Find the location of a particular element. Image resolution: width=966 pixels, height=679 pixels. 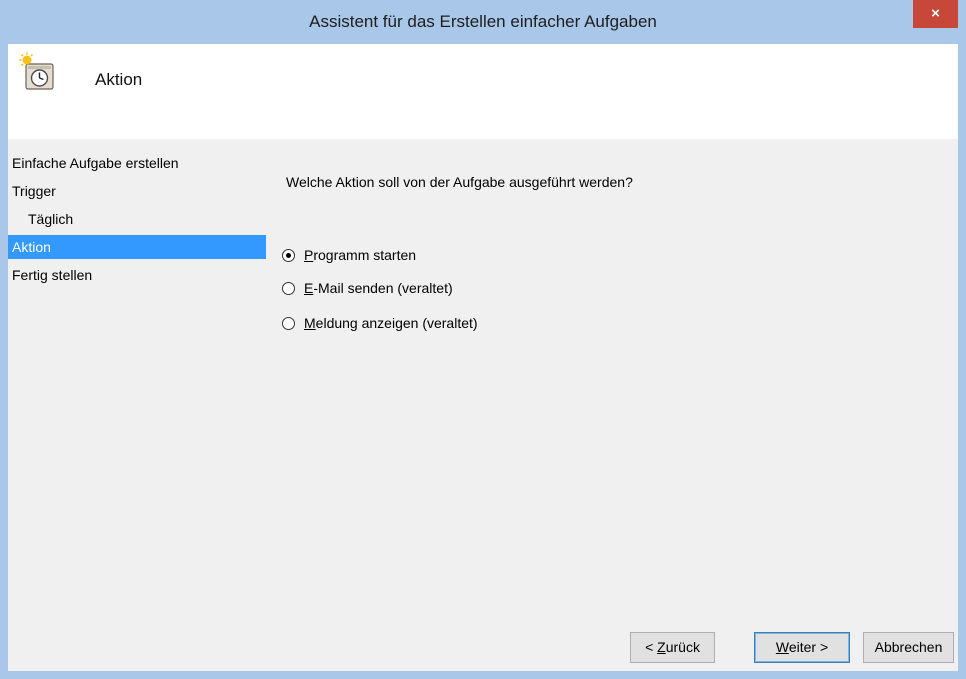

radio-label-text: eldung anzeigen (veraltet) is located at coordinates (396, 323).